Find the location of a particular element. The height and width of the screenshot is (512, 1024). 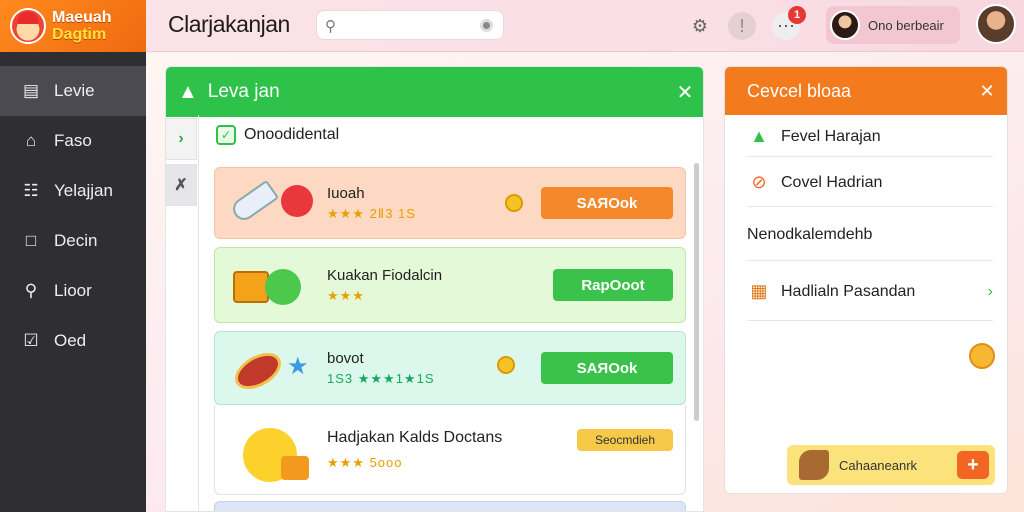

sidebar-item-label: Lioor is located at coordinates (73, 290).